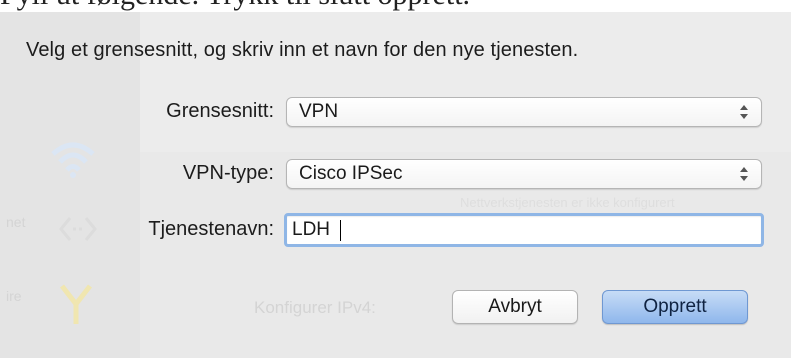  Describe the element at coordinates (567, 202) in the screenshot. I see `background-panel-hint: Nettverkstjenesten er ikke konfigurert` at that location.